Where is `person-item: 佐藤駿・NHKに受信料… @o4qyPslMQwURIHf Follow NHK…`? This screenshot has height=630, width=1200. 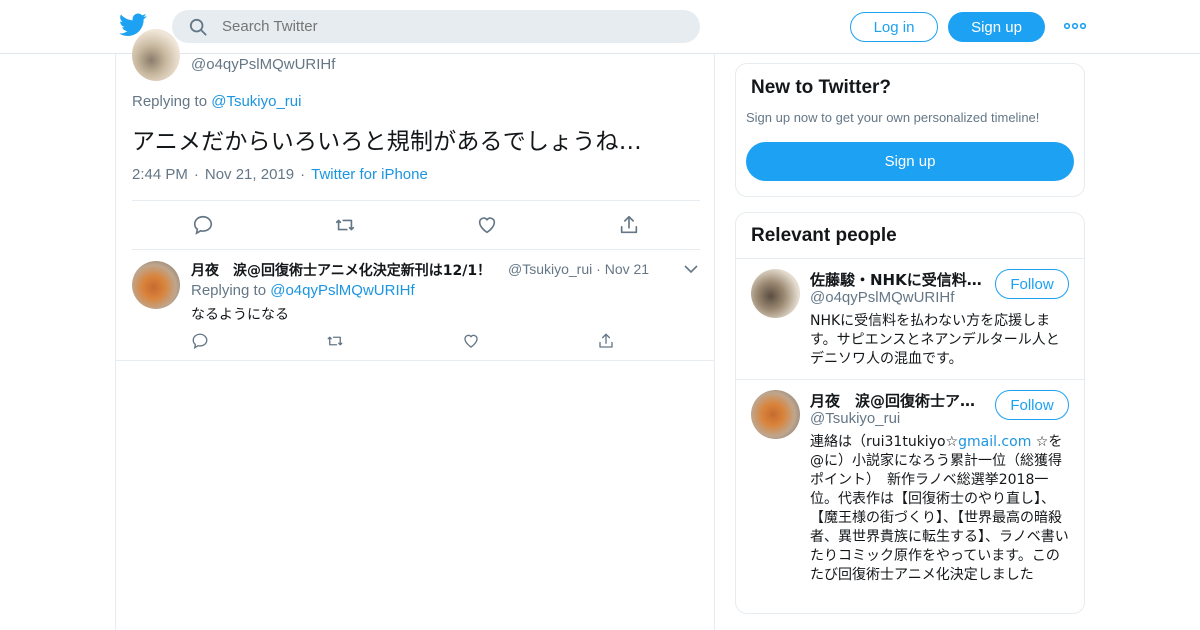
person-item: 佐藤駿・NHKに受信料… @o4qyPslMQwURIHf Follow NHK… is located at coordinates (910, 318).